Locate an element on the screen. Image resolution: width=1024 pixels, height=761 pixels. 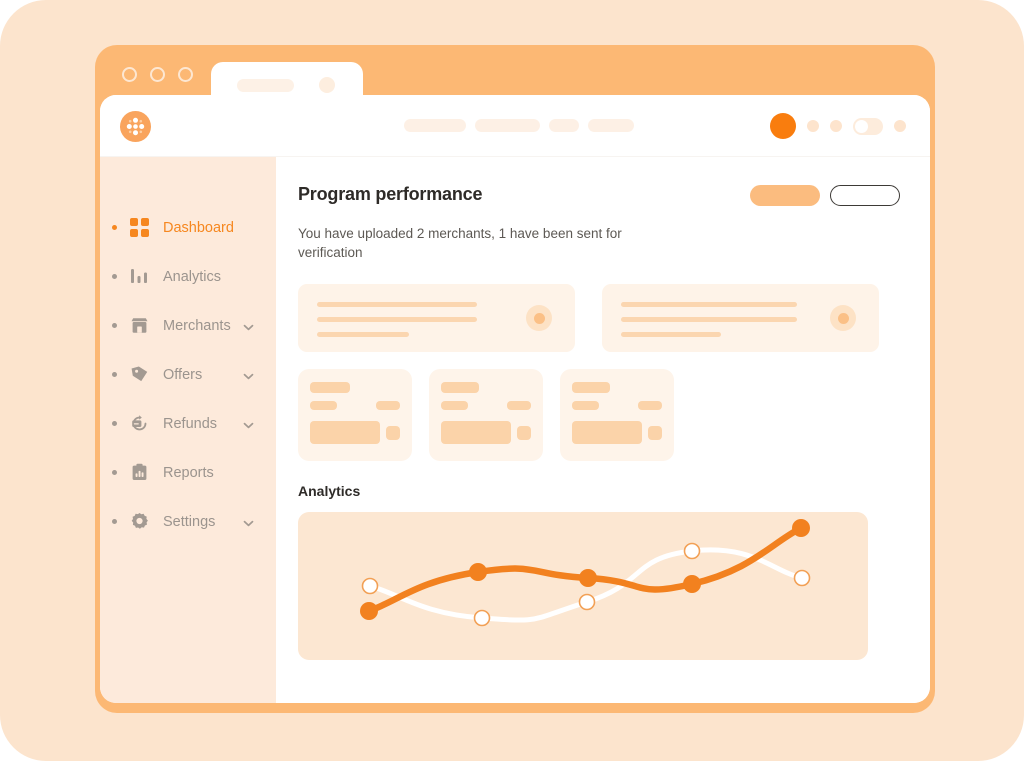
sidebar-item-merchants: Merchants is located at coordinates (188, 325).